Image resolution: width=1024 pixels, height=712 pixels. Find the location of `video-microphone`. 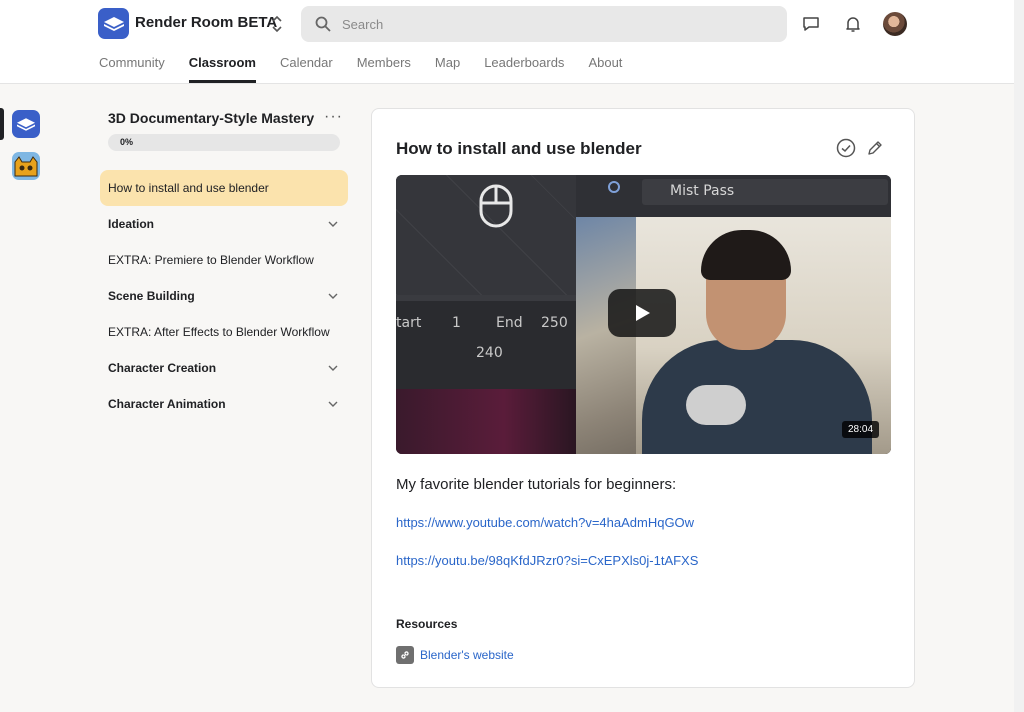

video-microphone is located at coordinates (716, 405).